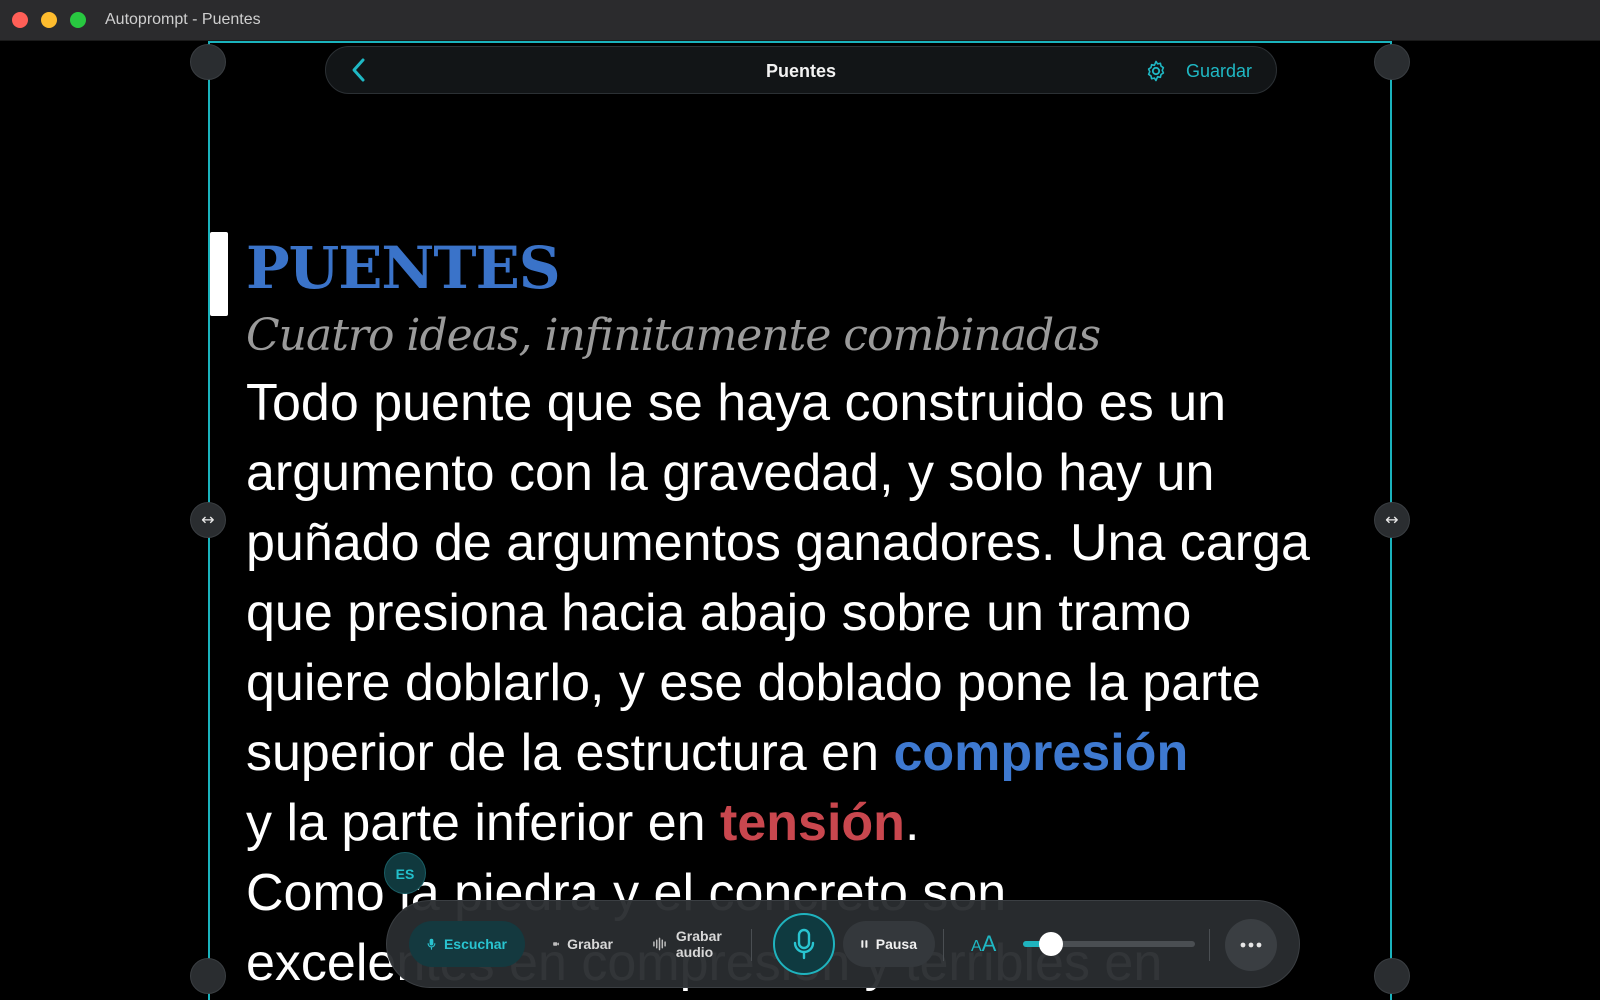 The image size is (1600, 1000). What do you see at coordinates (1050, 944) in the screenshot?
I see `font-size-slider-knob` at bounding box center [1050, 944].